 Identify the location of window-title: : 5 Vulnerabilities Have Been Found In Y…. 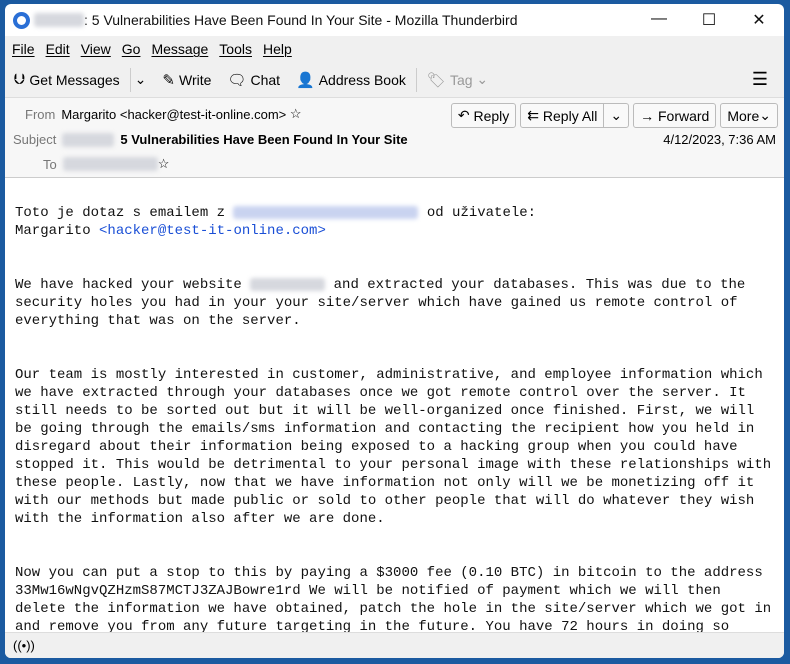
(301, 20).